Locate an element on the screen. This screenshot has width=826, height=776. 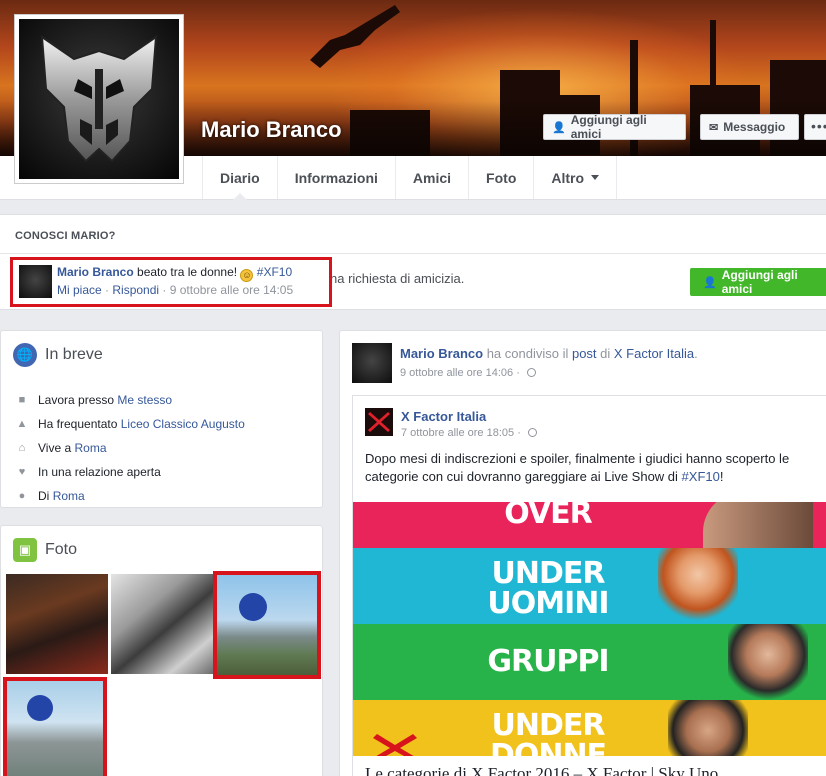
autobot-logo is located at coordinates (99, 99).